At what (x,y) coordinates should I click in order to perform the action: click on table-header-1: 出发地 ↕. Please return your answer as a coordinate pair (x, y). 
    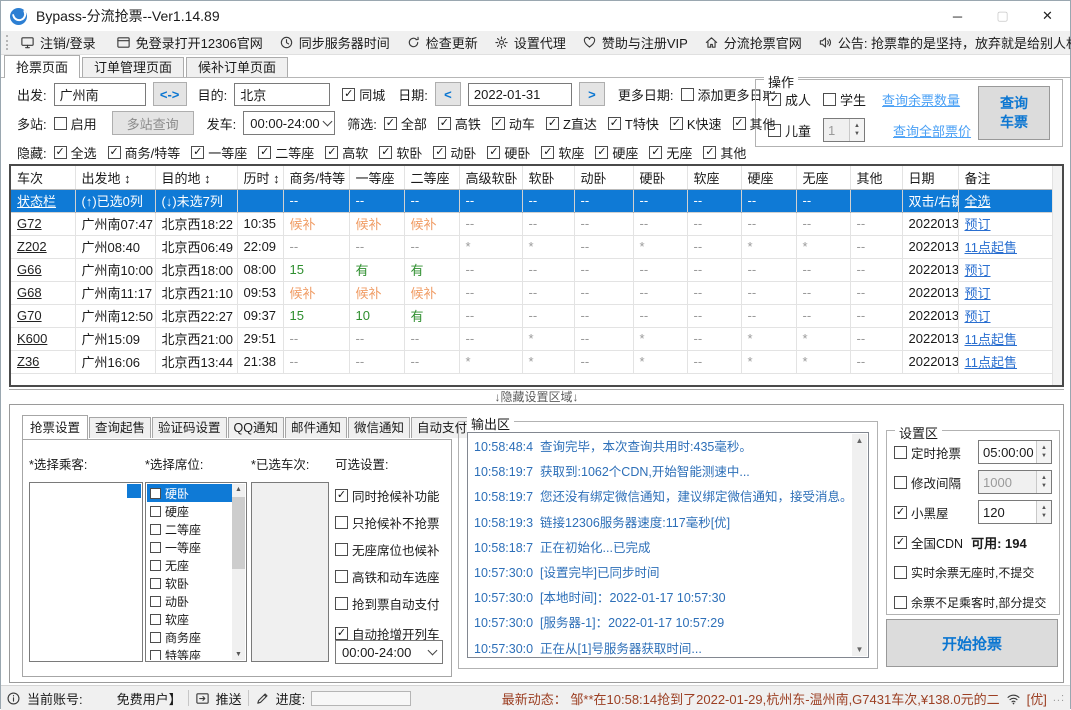
    Looking at the image, I should click on (115, 178).